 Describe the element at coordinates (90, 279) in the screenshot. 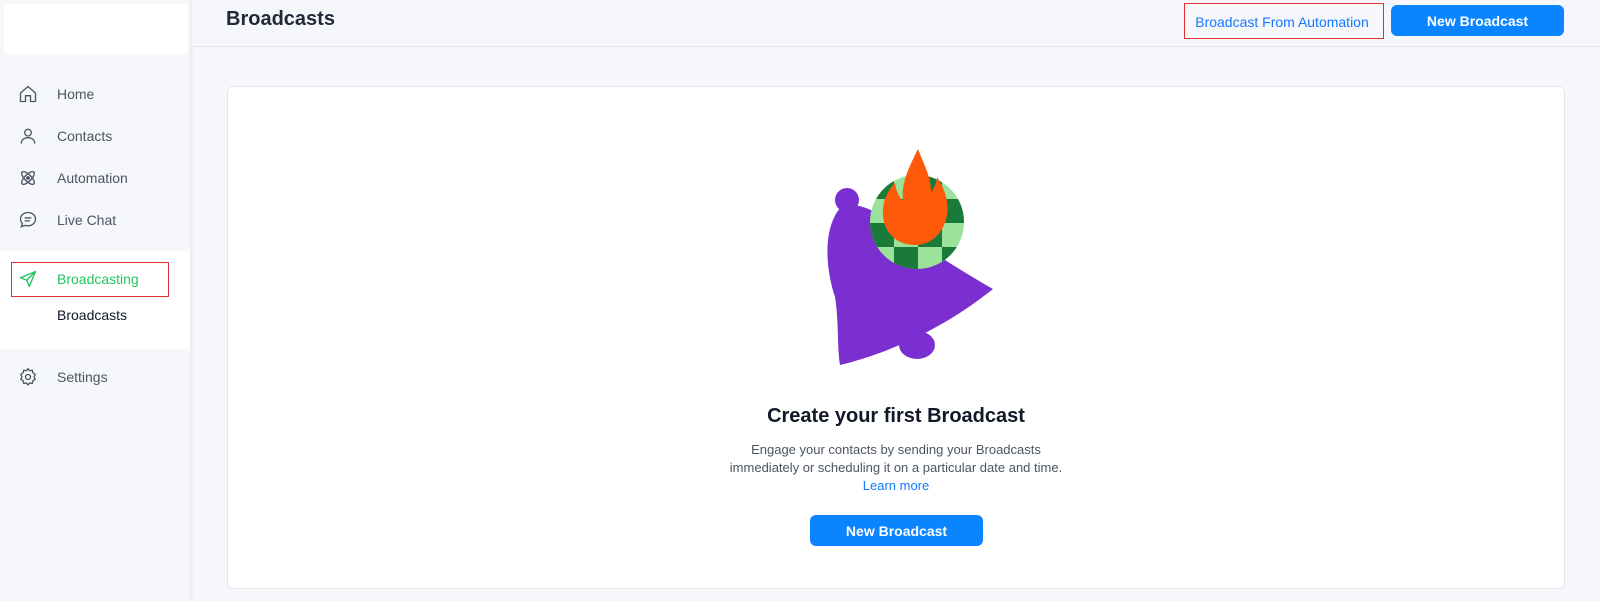

I see `highlight-broadcasting` at that location.